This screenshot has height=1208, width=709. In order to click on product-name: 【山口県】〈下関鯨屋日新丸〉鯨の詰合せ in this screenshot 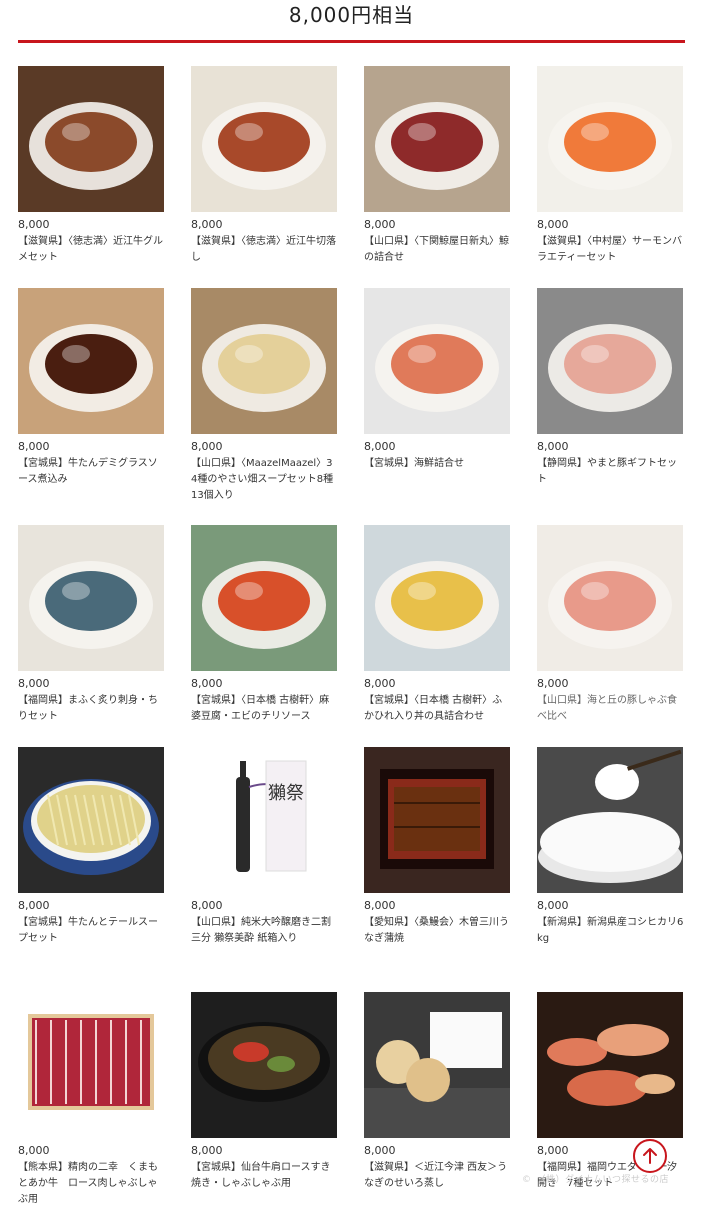, I will do `click(437, 250)`.